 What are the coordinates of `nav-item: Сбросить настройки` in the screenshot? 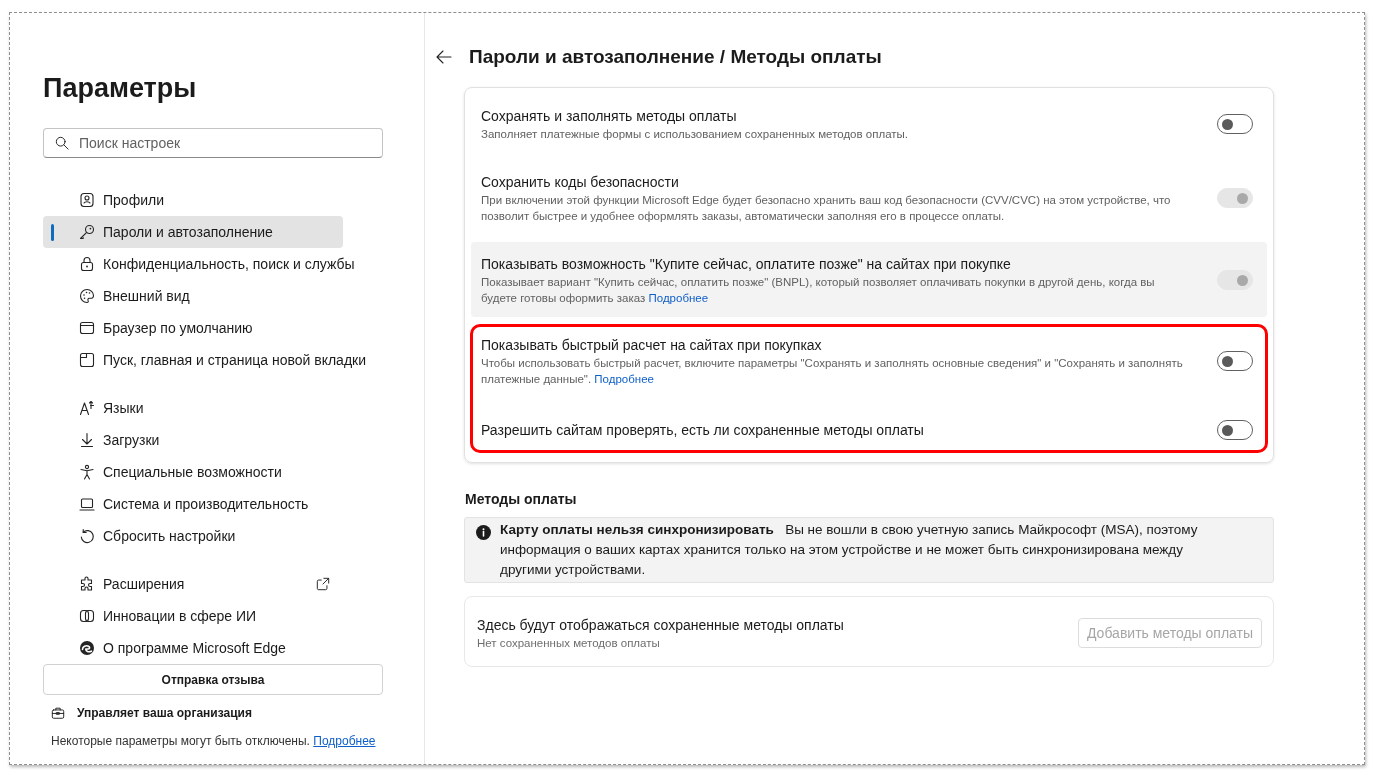 It's located at (193, 536).